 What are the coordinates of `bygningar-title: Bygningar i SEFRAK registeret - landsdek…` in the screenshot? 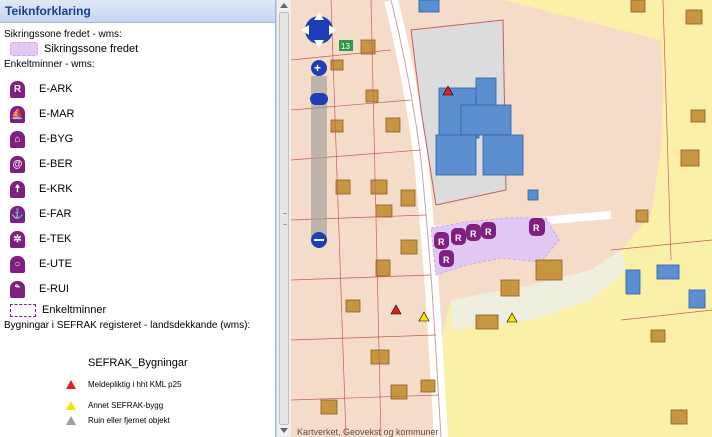 It's located at (127, 325).